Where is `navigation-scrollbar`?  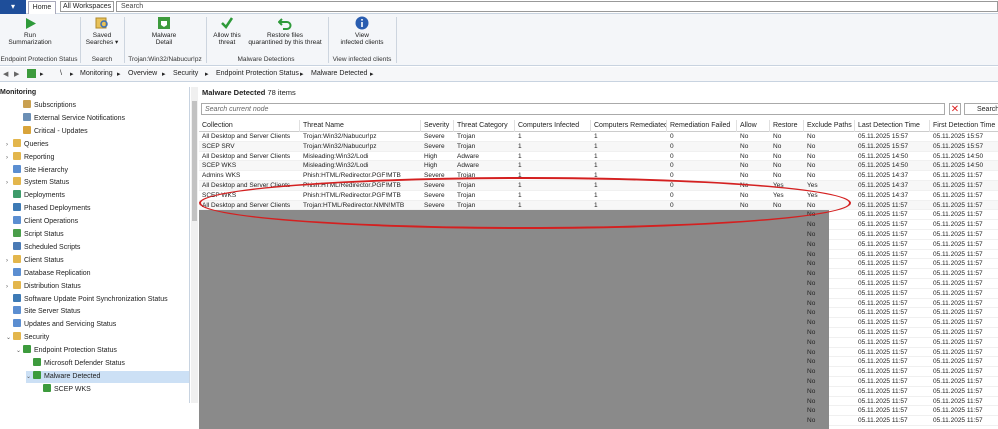 navigation-scrollbar is located at coordinates (194, 245).